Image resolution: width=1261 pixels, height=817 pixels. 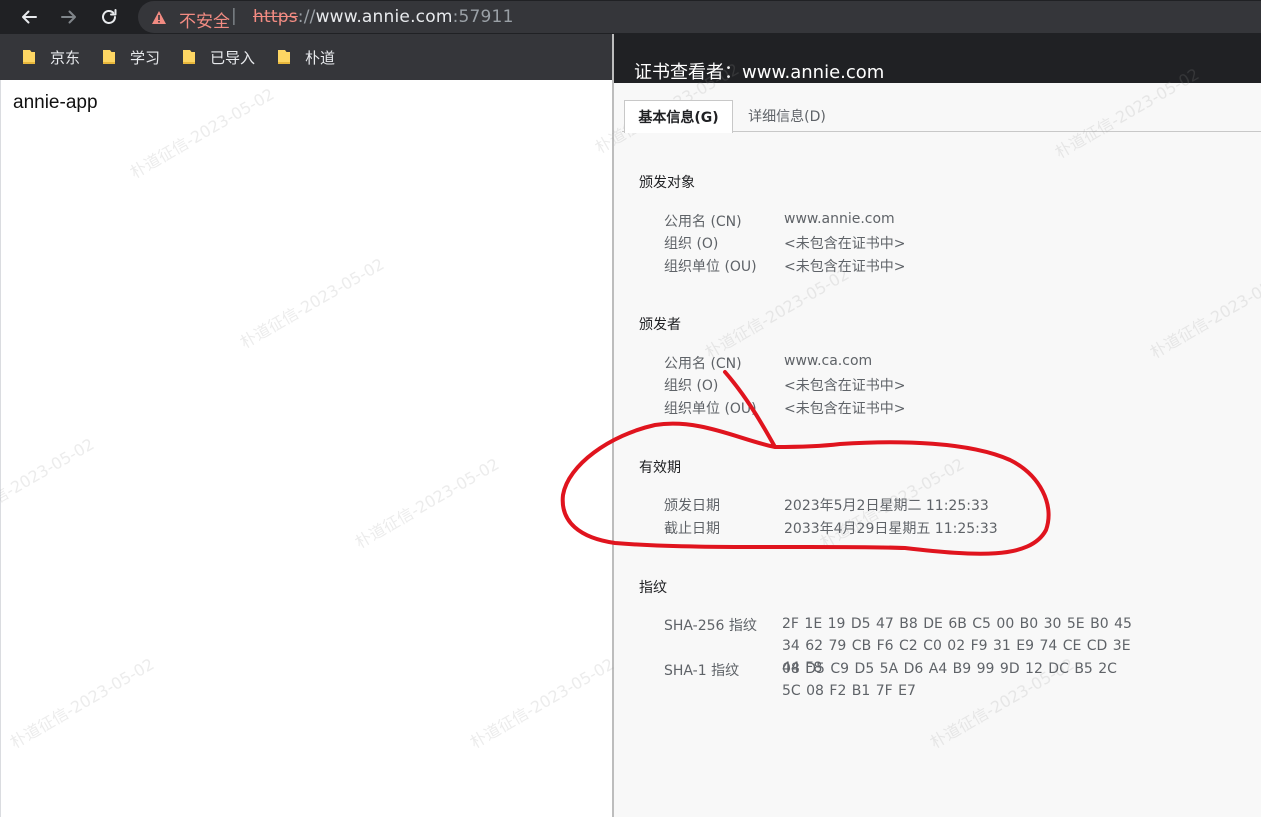 I want to click on url-host: www.annie.com, so click(x=384, y=17).